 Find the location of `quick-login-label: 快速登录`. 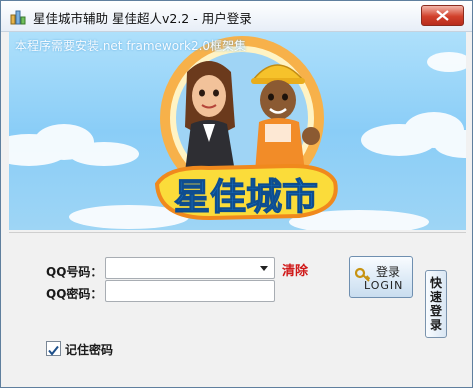

quick-login-label: 快速登录 is located at coordinates (435, 304).